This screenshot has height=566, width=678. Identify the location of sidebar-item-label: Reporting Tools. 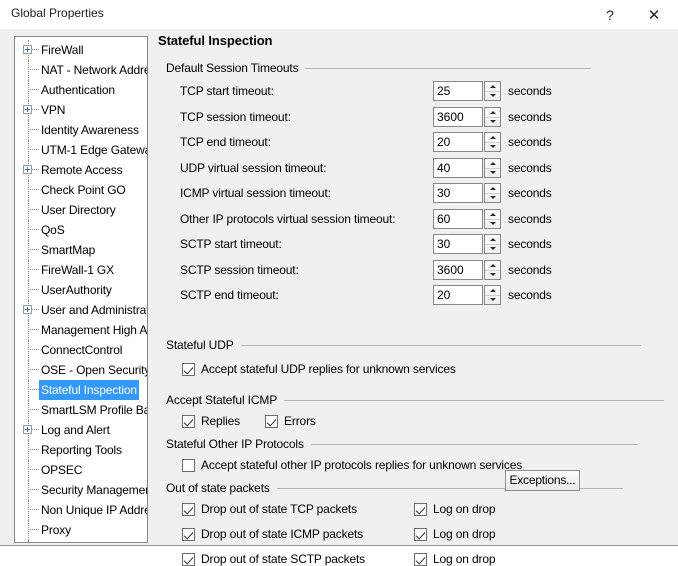
(81, 450).